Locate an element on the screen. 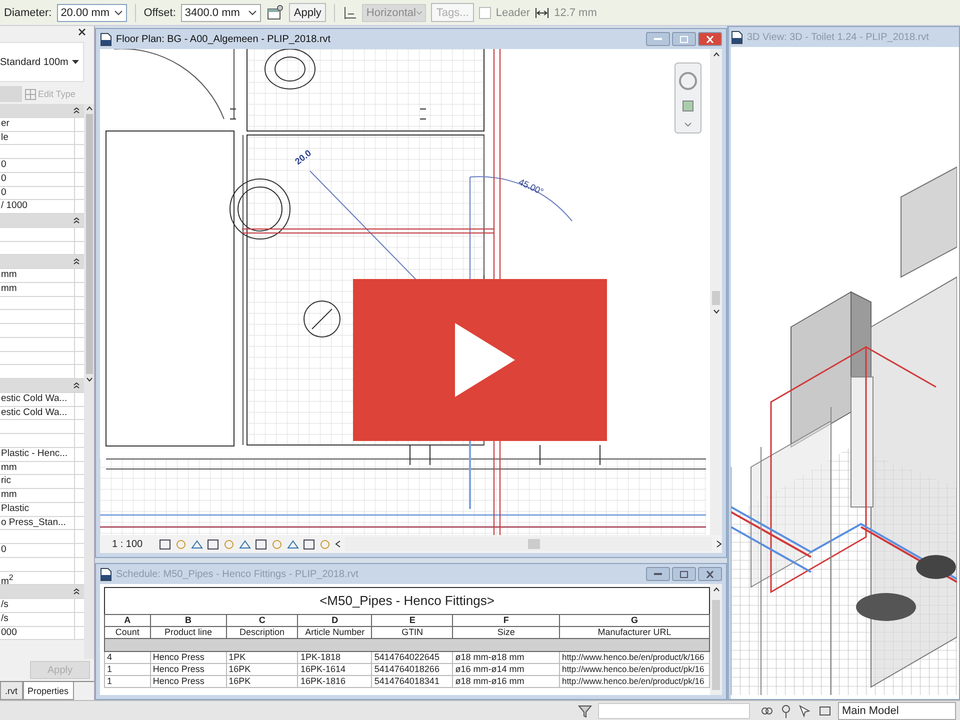 This screenshot has width=960, height=720. column-letter: A is located at coordinates (127, 620).